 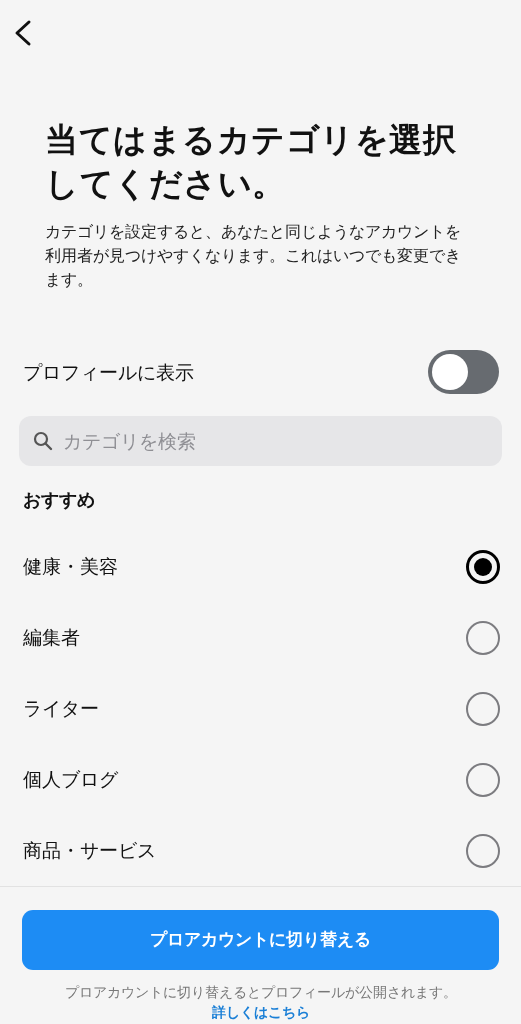 I want to click on page-title: 当てはまるカテゴリを選択してください。, so click(x=251, y=162).